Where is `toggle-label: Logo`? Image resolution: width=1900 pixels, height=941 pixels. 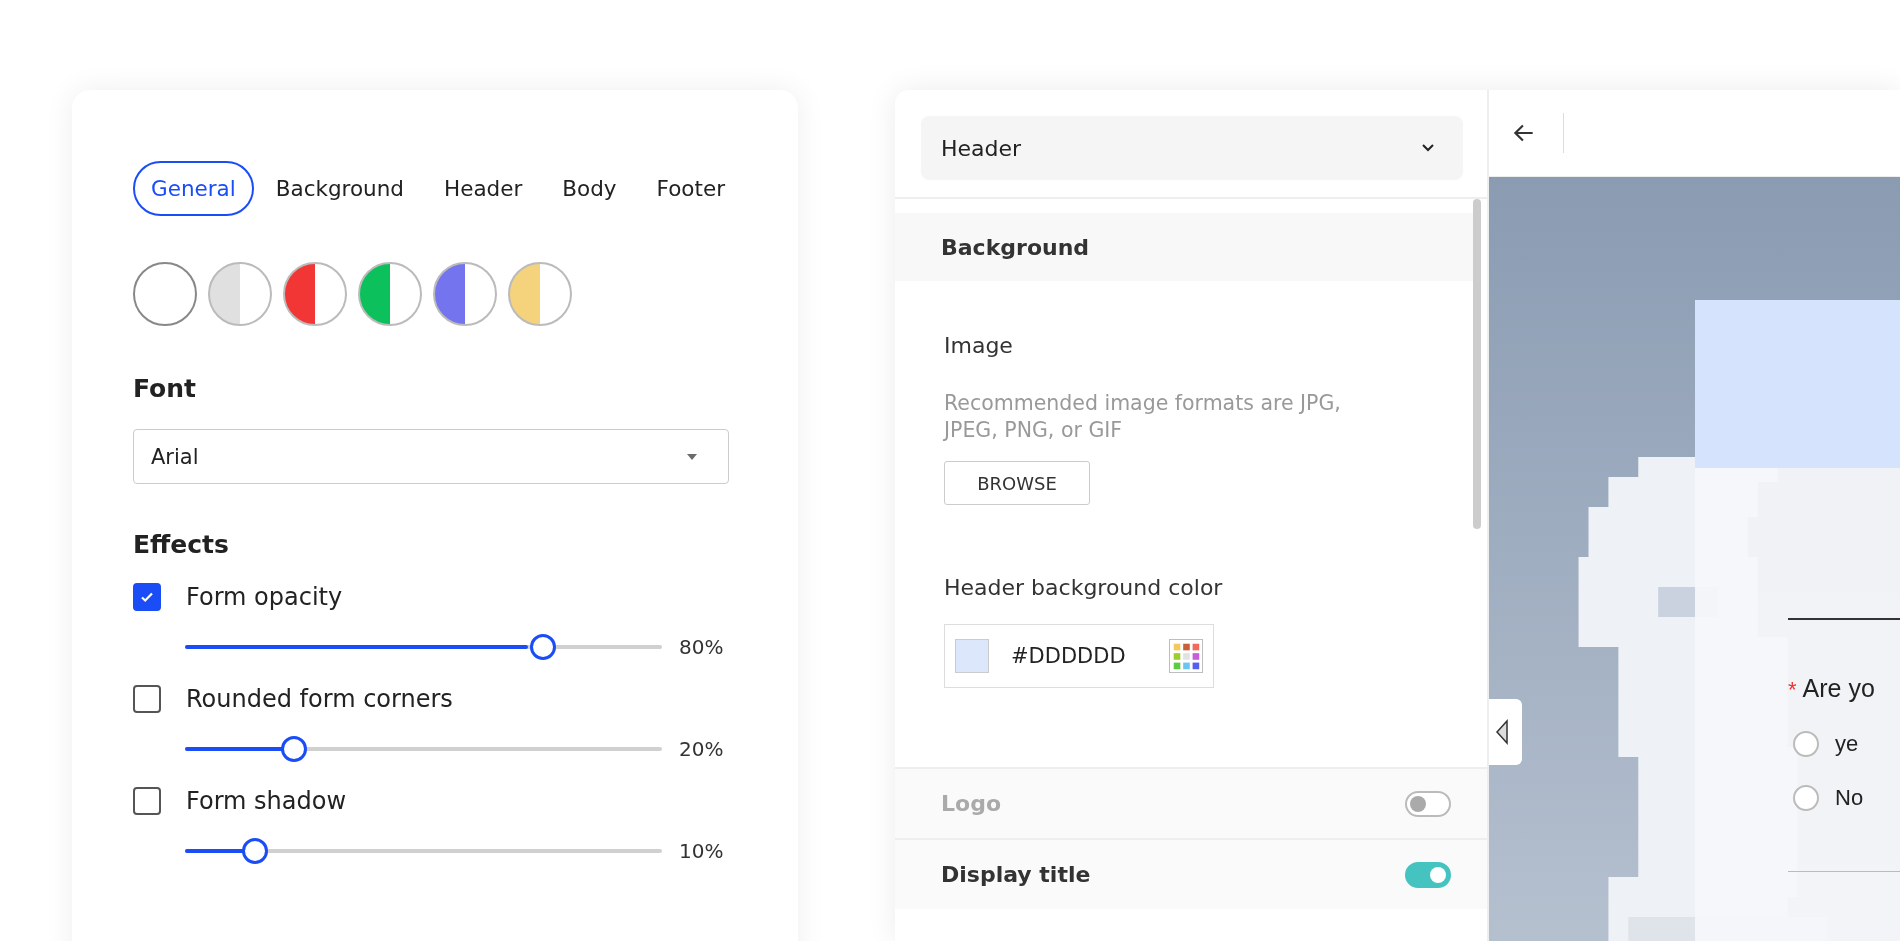
toggle-label: Logo is located at coordinates (971, 803).